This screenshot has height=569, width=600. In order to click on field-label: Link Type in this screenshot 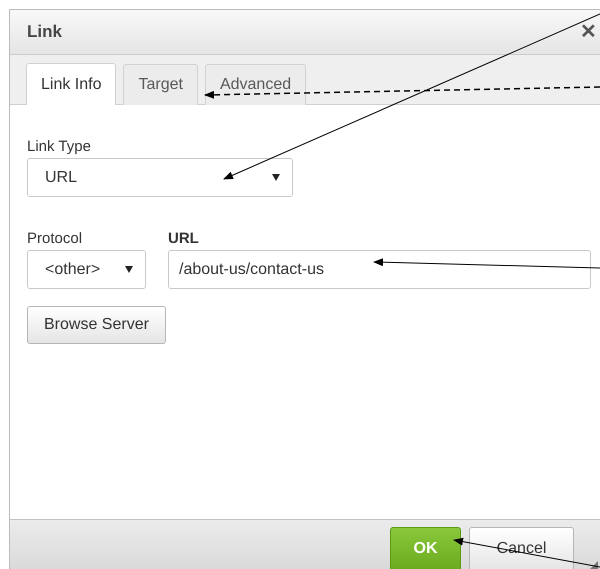, I will do `click(59, 146)`.